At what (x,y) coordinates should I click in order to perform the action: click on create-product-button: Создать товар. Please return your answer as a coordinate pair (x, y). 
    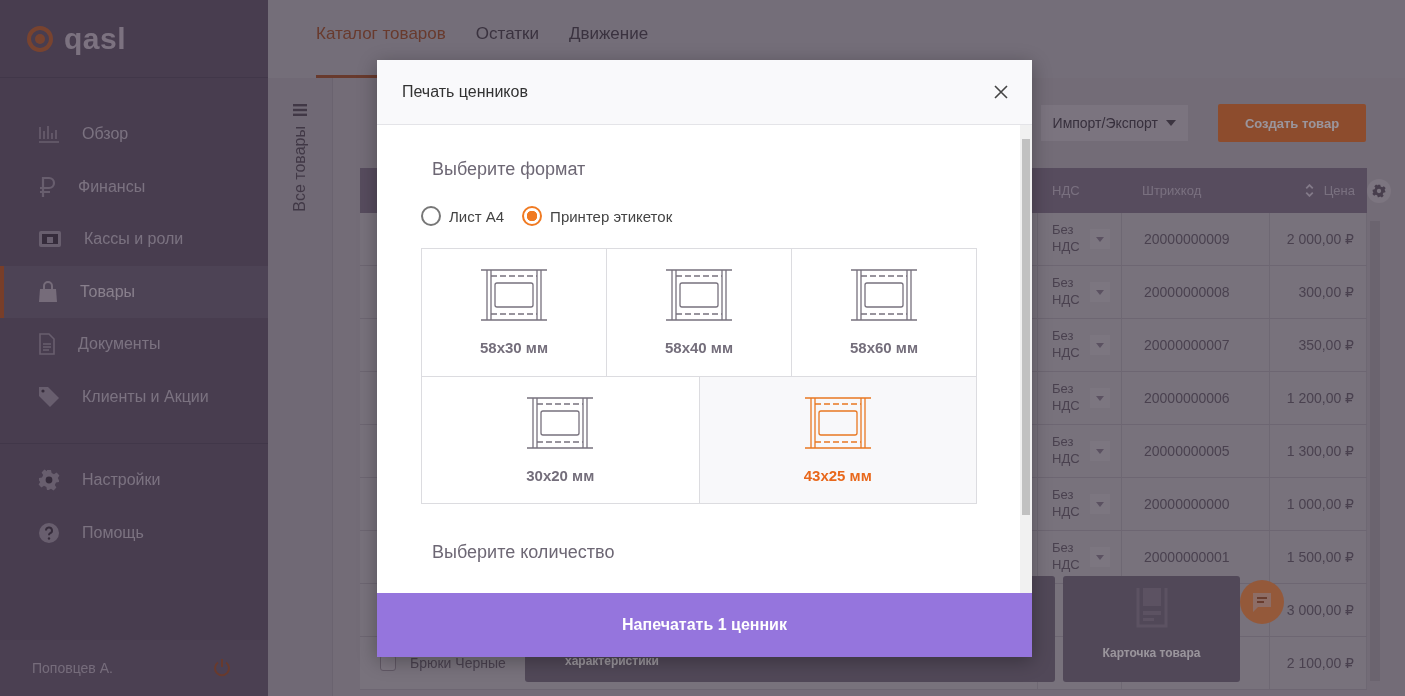
    Looking at the image, I should click on (1292, 123).